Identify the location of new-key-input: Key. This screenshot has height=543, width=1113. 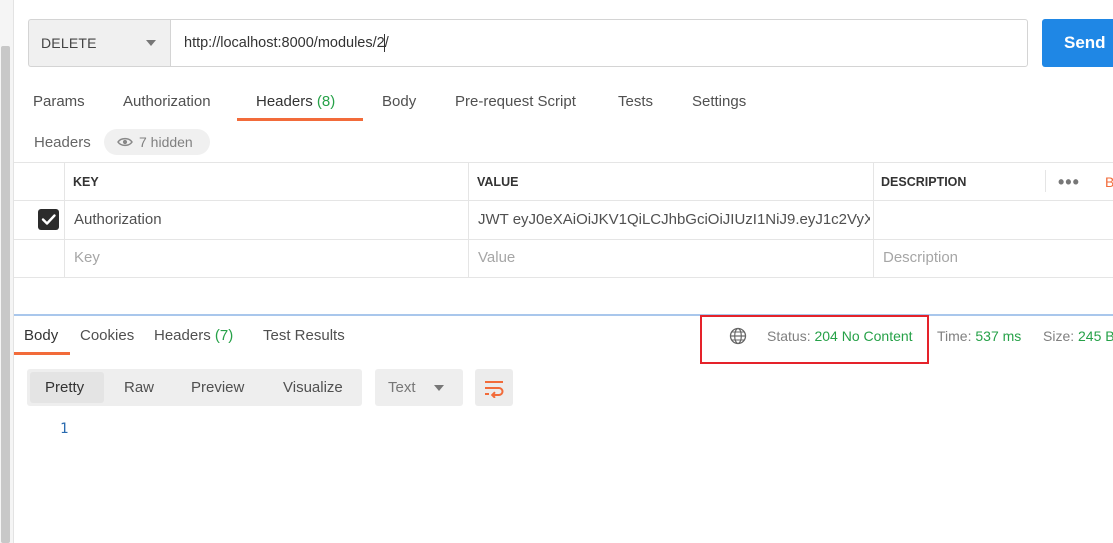
(87, 258).